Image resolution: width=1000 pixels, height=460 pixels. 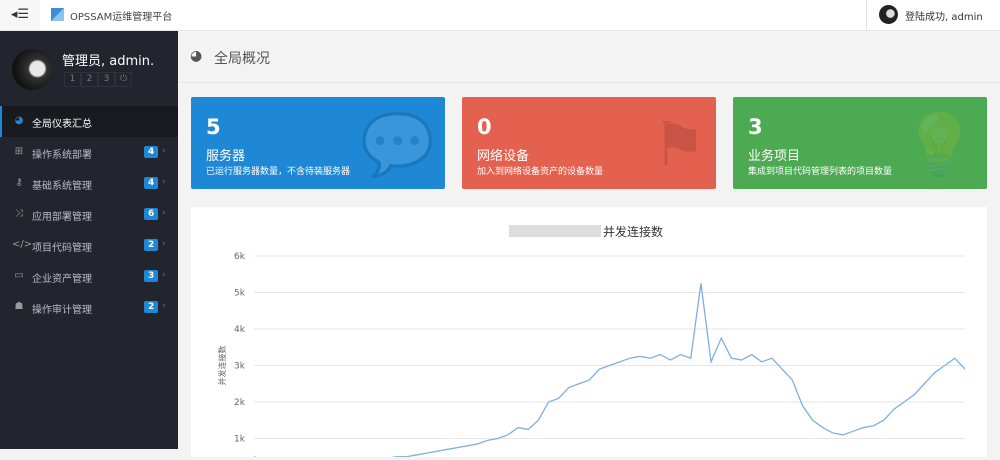 What do you see at coordinates (240, 440) in the screenshot?
I see `y-tick-label: 1k` at bounding box center [240, 440].